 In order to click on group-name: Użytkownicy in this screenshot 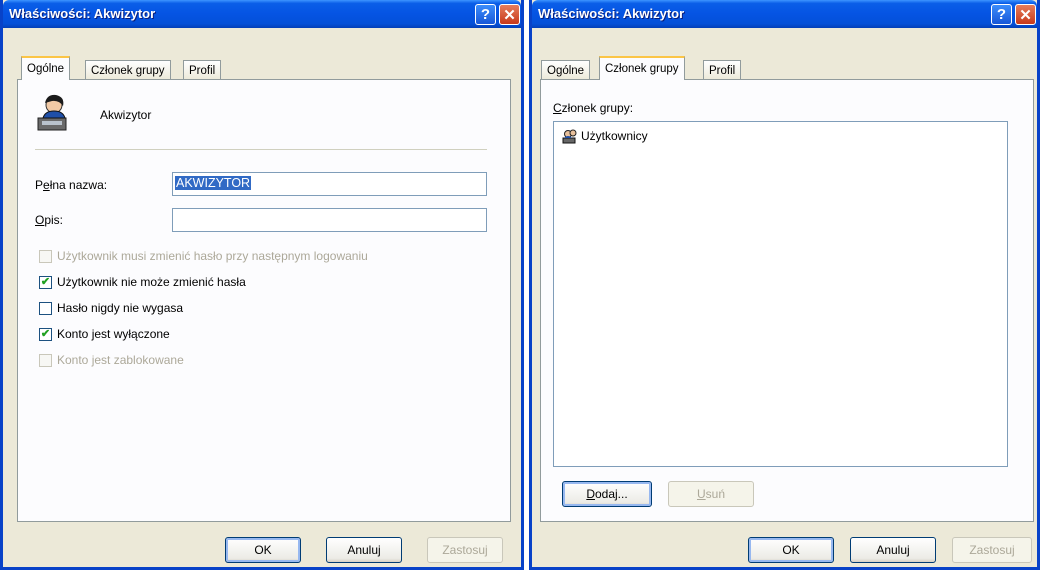, I will do `click(614, 136)`.